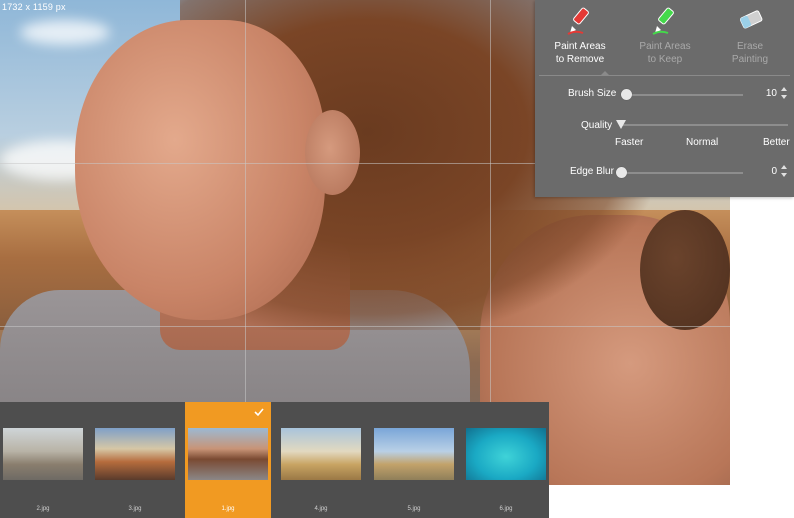 The image size is (794, 518). I want to click on brush-size-value: 10, so click(765, 93).